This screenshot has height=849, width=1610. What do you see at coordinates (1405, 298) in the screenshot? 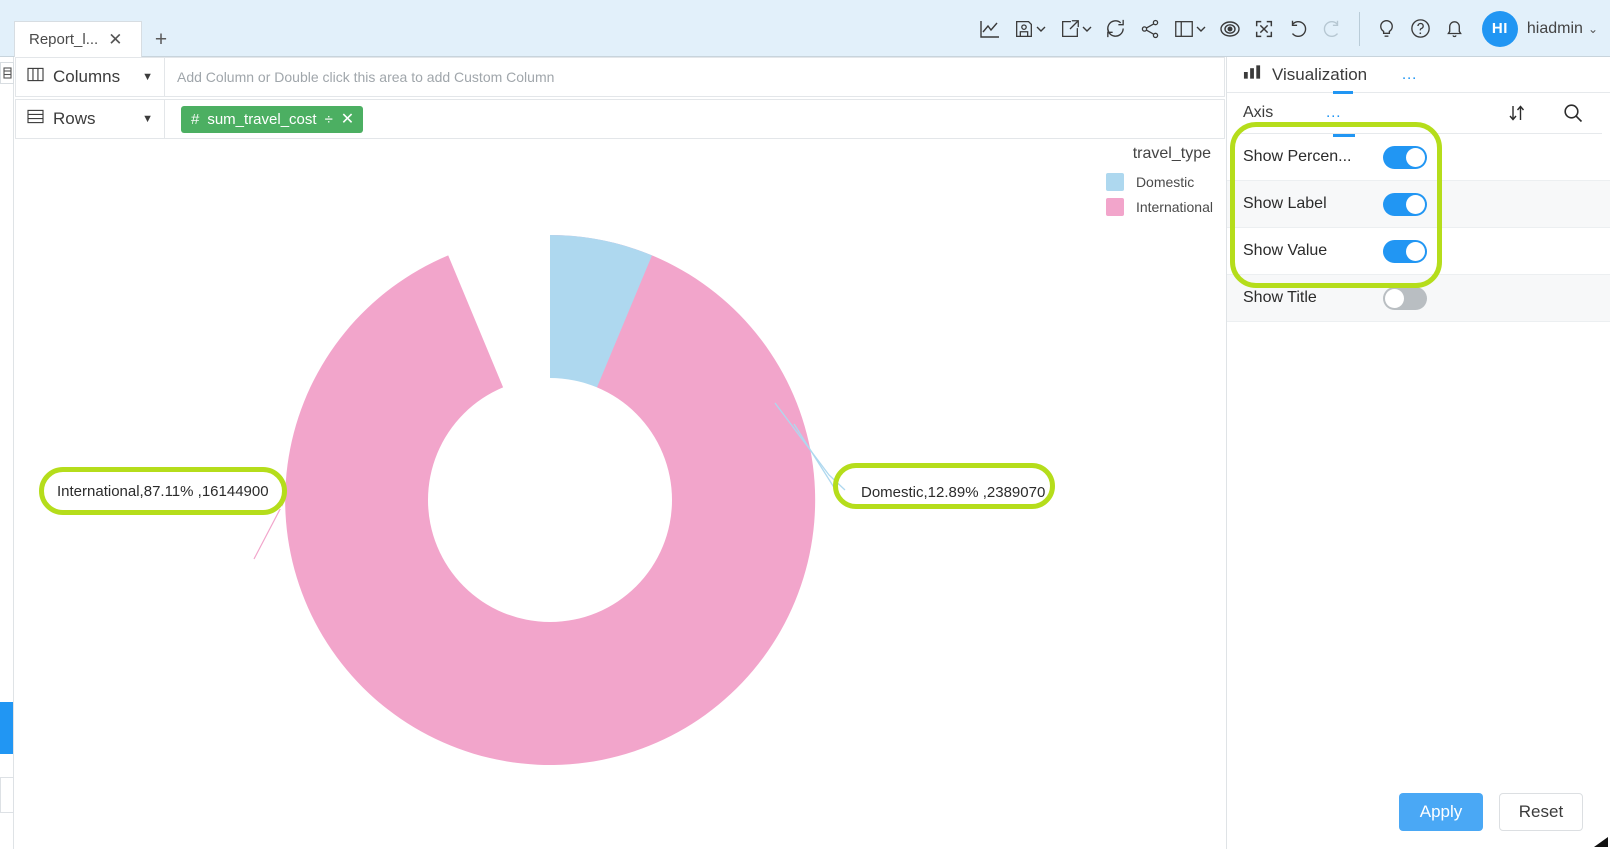
I see `show-title-toggle` at bounding box center [1405, 298].